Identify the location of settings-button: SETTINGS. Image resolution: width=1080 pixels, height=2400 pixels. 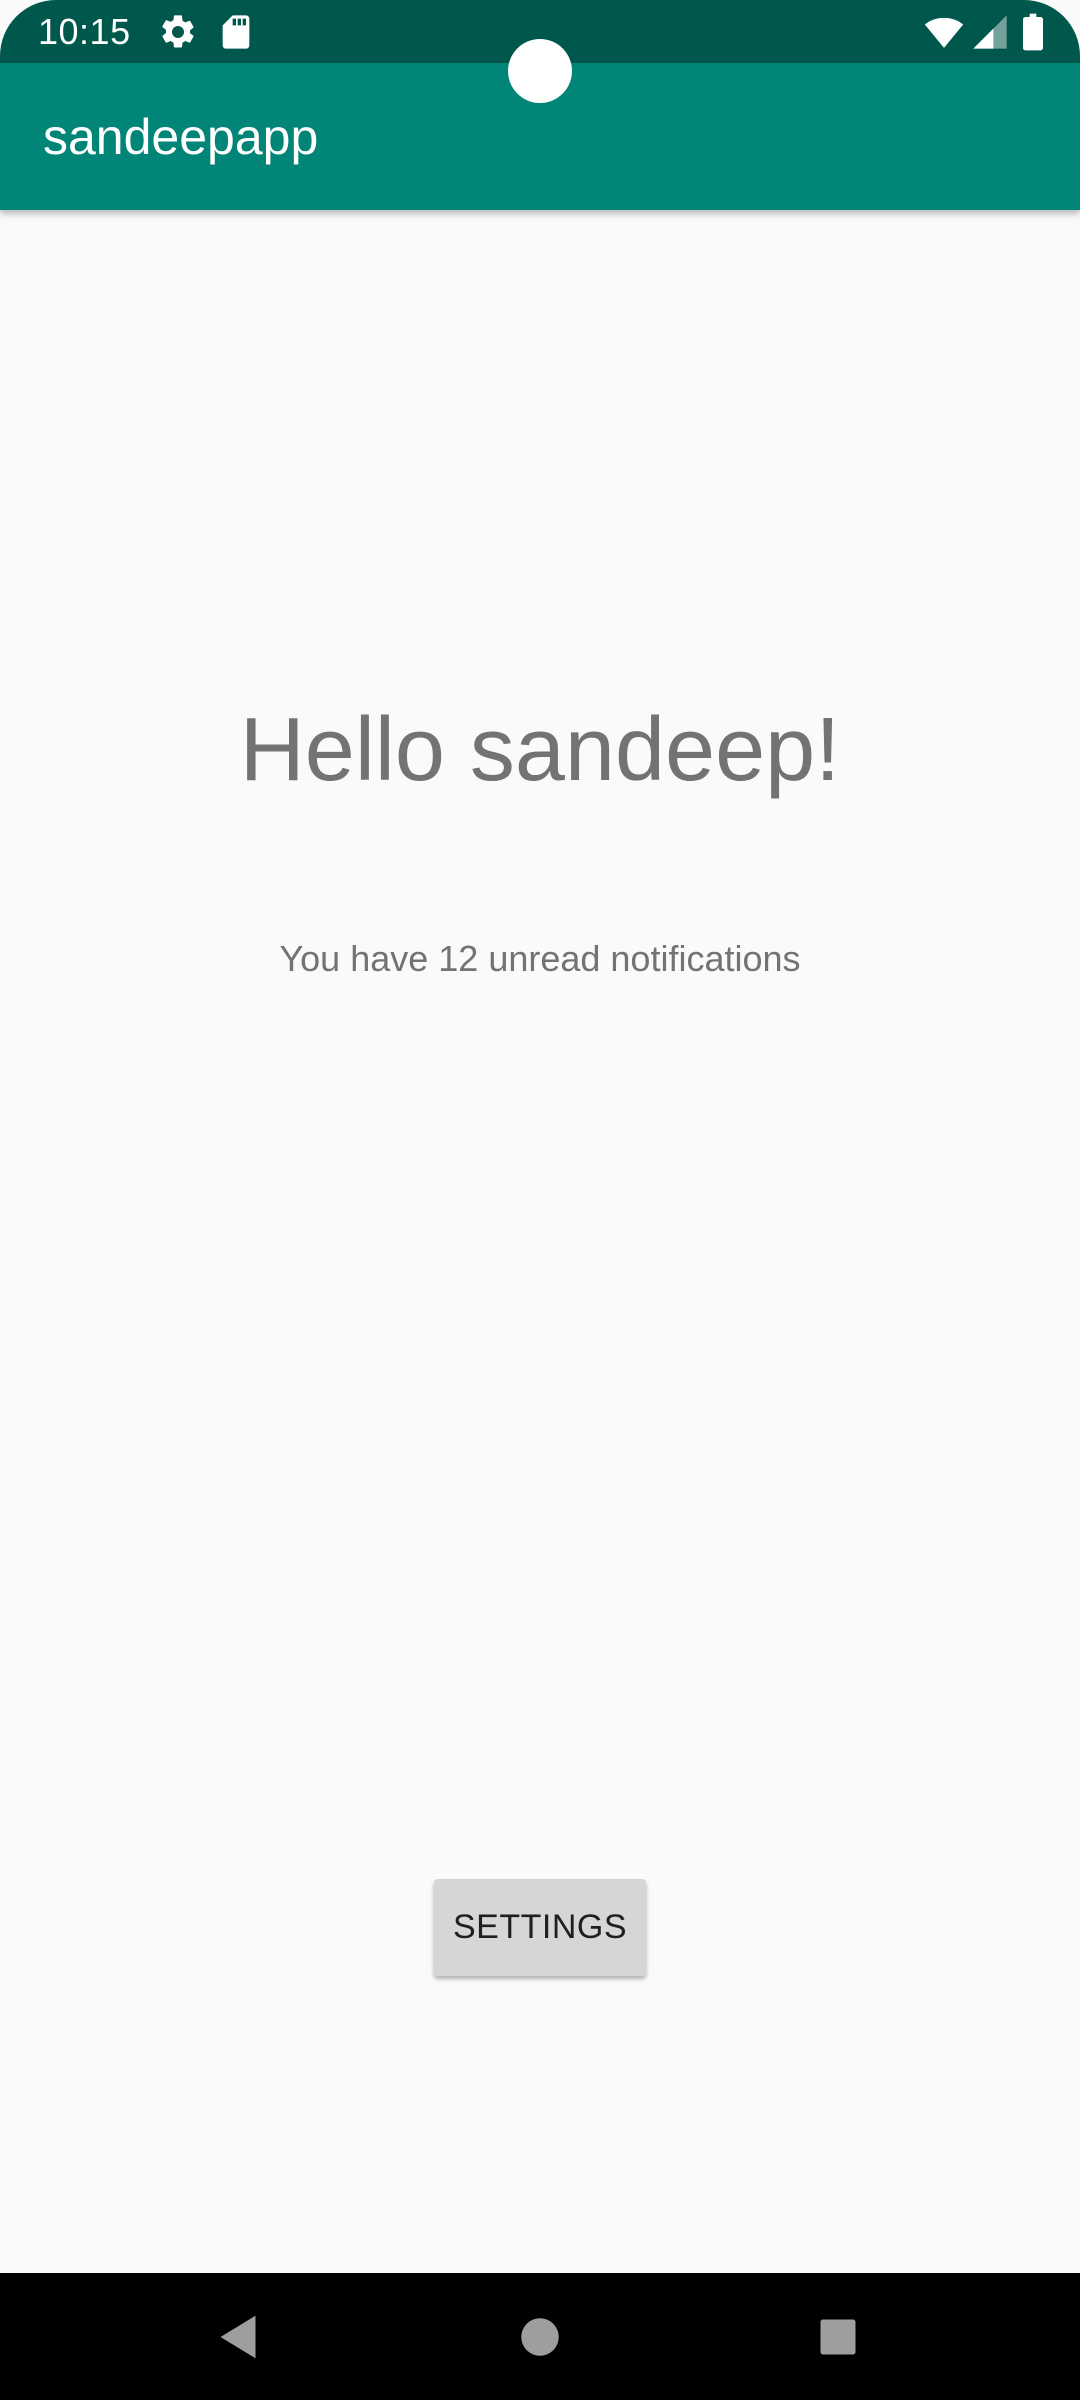
(540, 1927).